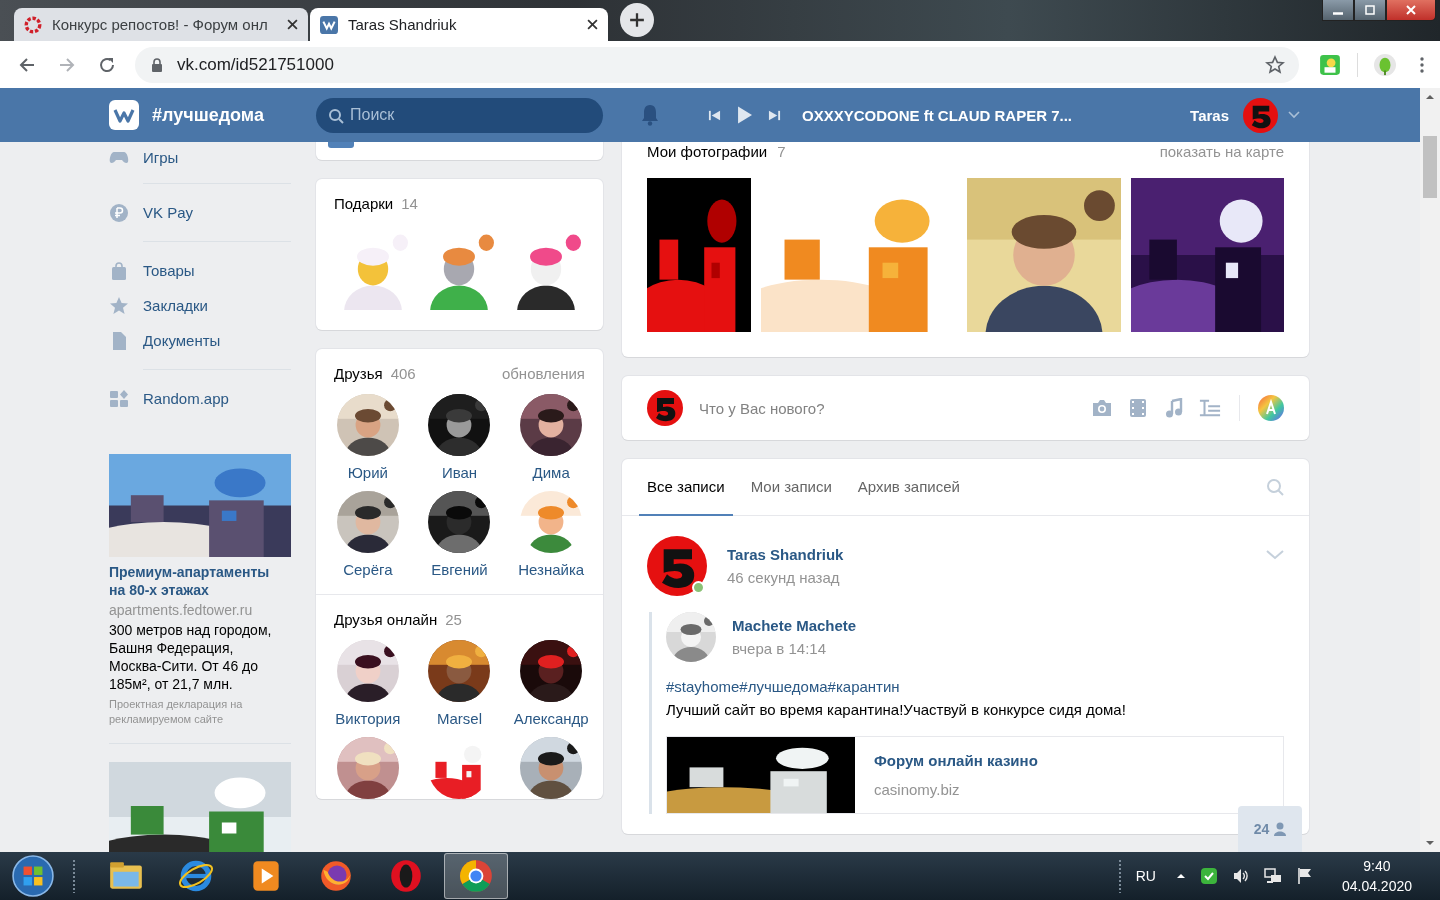  I want to click on plus-icon, so click(637, 20).